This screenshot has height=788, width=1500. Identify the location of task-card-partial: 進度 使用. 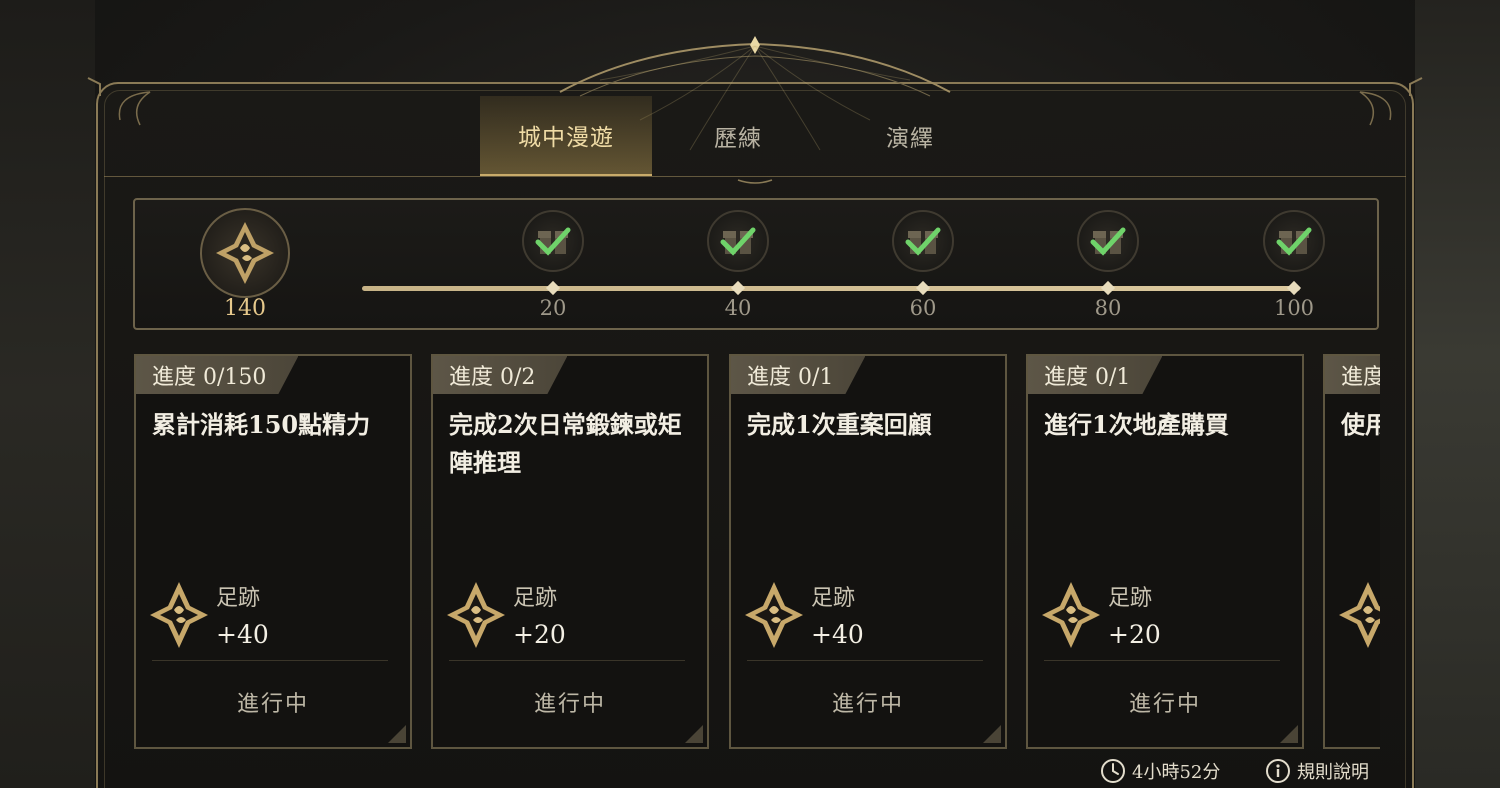
(1351, 551).